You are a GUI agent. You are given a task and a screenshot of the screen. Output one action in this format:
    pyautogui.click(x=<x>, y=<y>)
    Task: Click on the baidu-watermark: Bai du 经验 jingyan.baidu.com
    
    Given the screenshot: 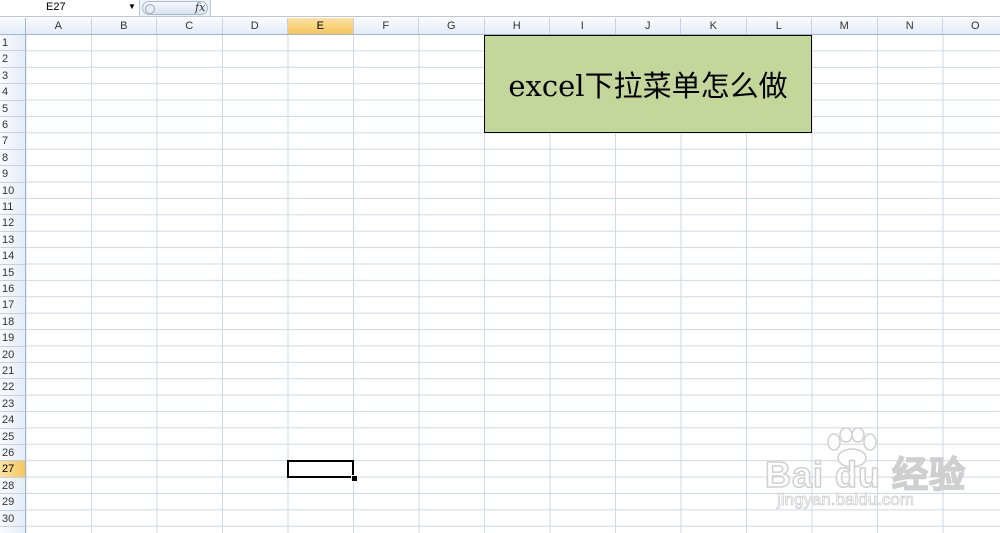 What is the action you would take?
    pyautogui.click(x=879, y=470)
    